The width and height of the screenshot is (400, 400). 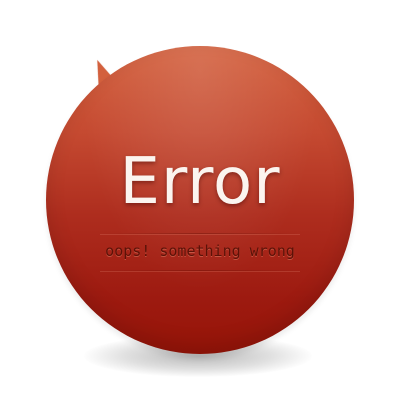 What do you see at coordinates (200, 233) in the screenshot?
I see `divider-top` at bounding box center [200, 233].